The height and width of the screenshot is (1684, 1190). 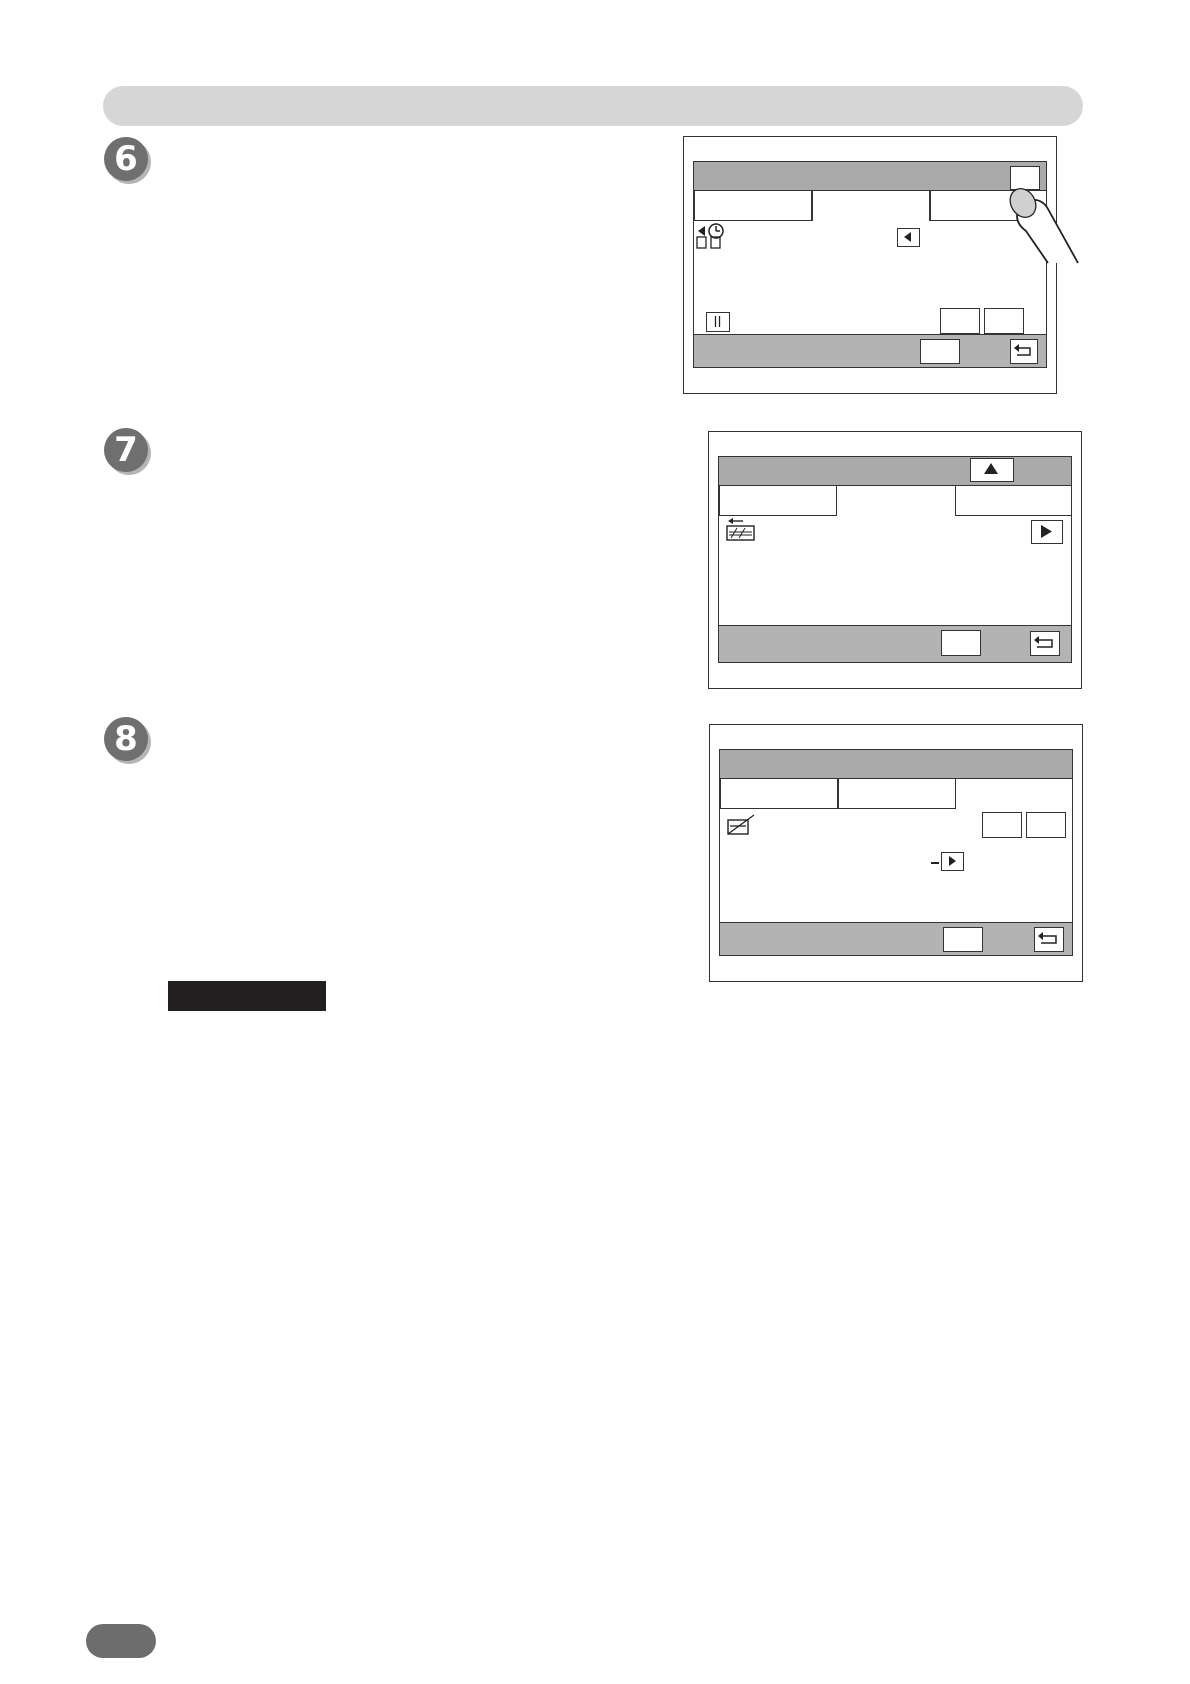 What do you see at coordinates (870, 264) in the screenshot?
I see `step6-touch-screen` at bounding box center [870, 264].